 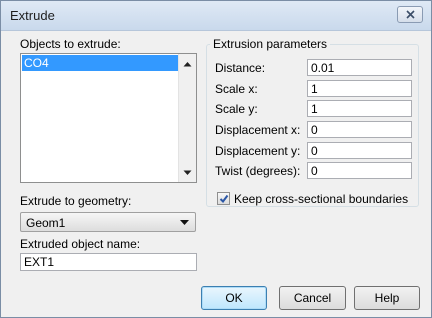 What do you see at coordinates (100, 63) in the screenshot?
I see `list-item: CO4` at bounding box center [100, 63].